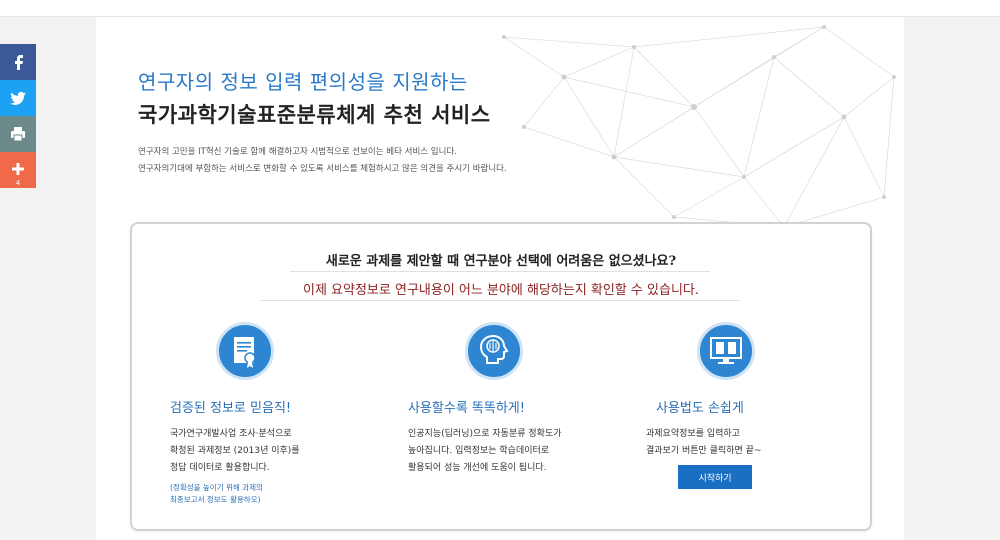 The height and width of the screenshot is (540, 1000). I want to click on card-question: 새로운 과제를 제안할 때 연구분야 선택에 어려움은 없으셨나요?, so click(501, 261).